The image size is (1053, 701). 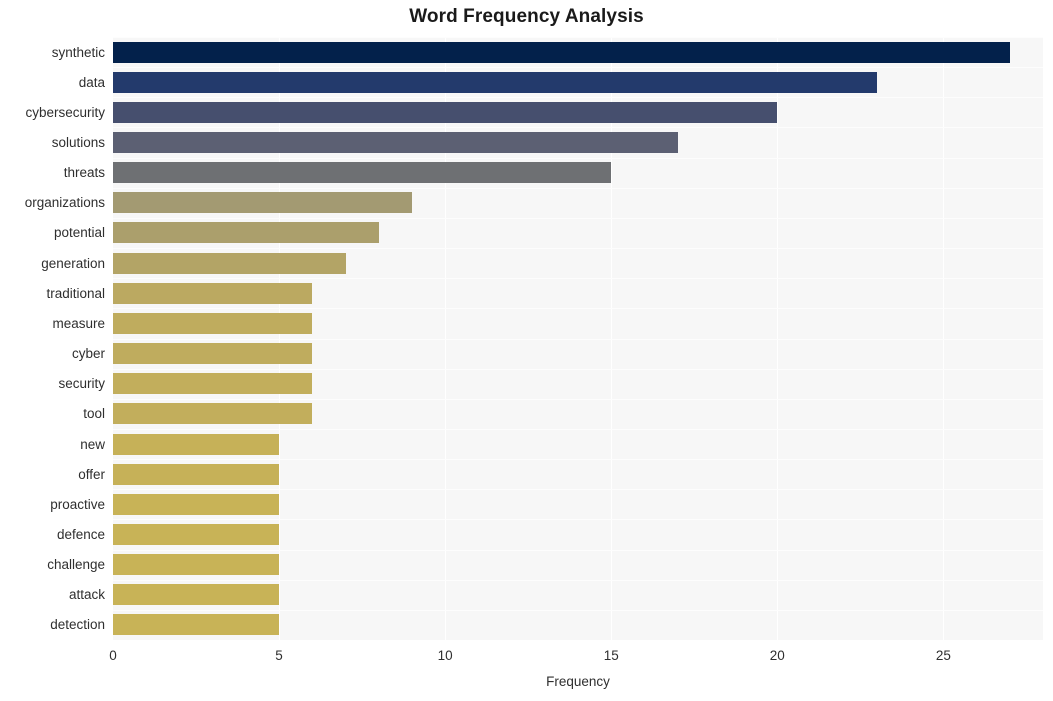 What do you see at coordinates (80, 534) in the screenshot?
I see `y-tick-label: defence` at bounding box center [80, 534].